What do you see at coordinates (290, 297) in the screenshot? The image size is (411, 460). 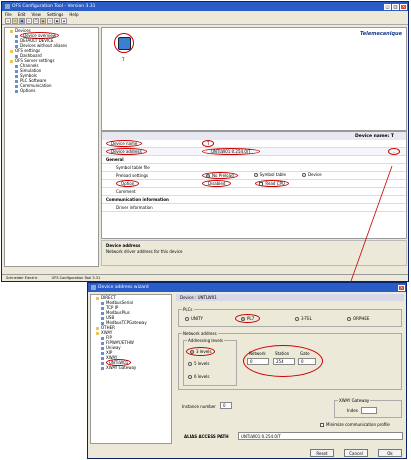 I see `wizard-header: Device : UNTLW01` at bounding box center [290, 297].